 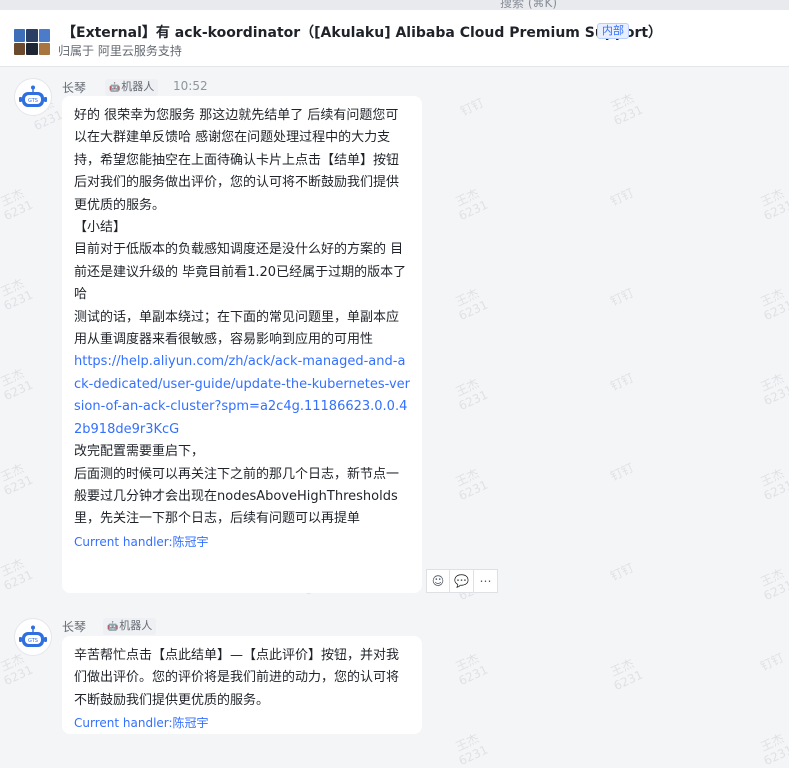 I want to click on group-subtitle: 归属于 阿里云服务支持, so click(x=120, y=50).